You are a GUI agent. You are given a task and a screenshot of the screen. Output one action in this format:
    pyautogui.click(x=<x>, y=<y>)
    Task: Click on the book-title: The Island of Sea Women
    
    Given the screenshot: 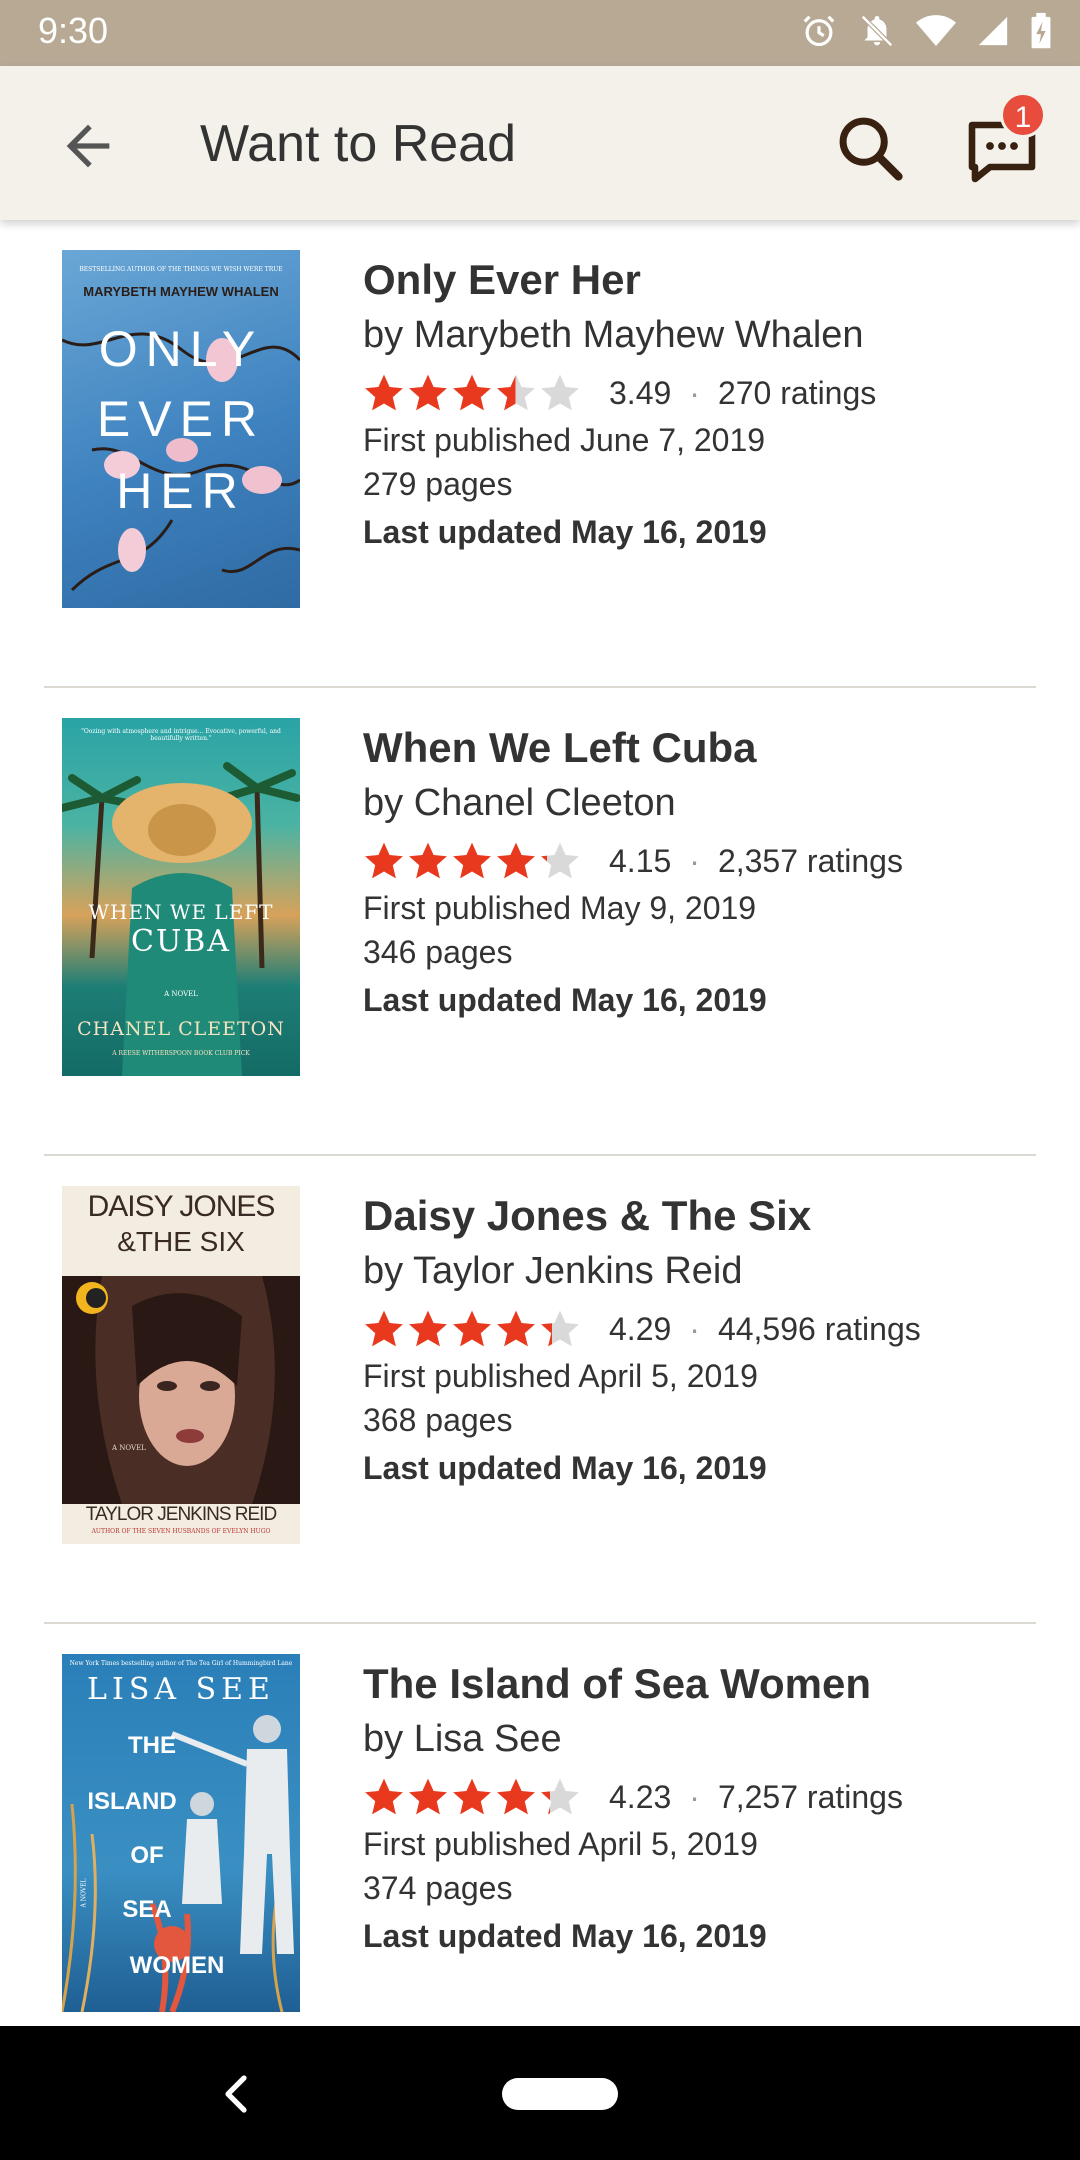 What is the action you would take?
    pyautogui.click(x=708, y=1689)
    